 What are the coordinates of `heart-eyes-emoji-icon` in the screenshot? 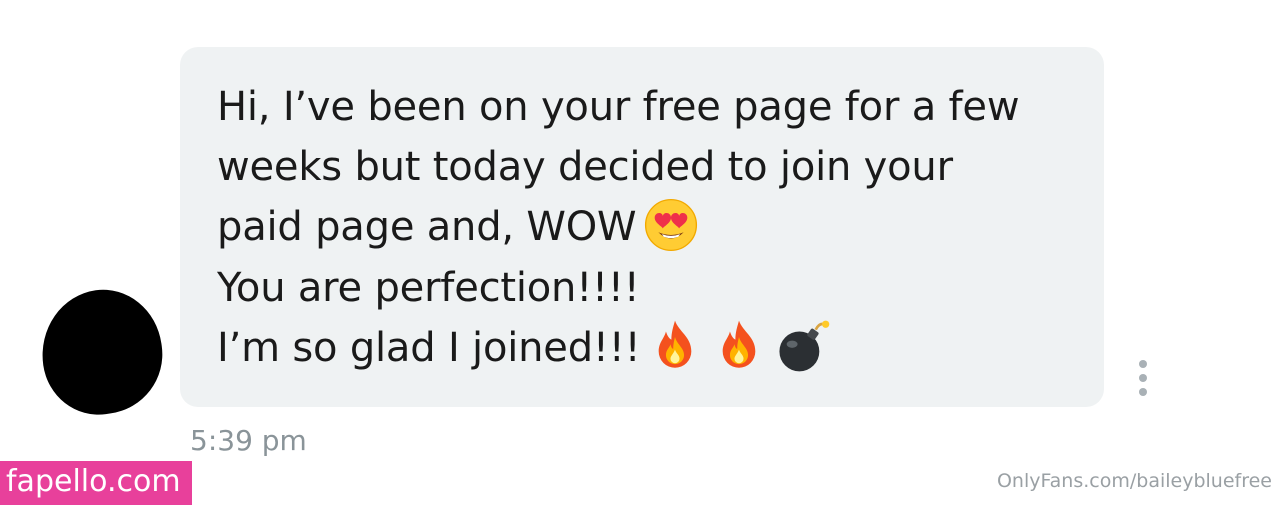 It's located at (671, 225).